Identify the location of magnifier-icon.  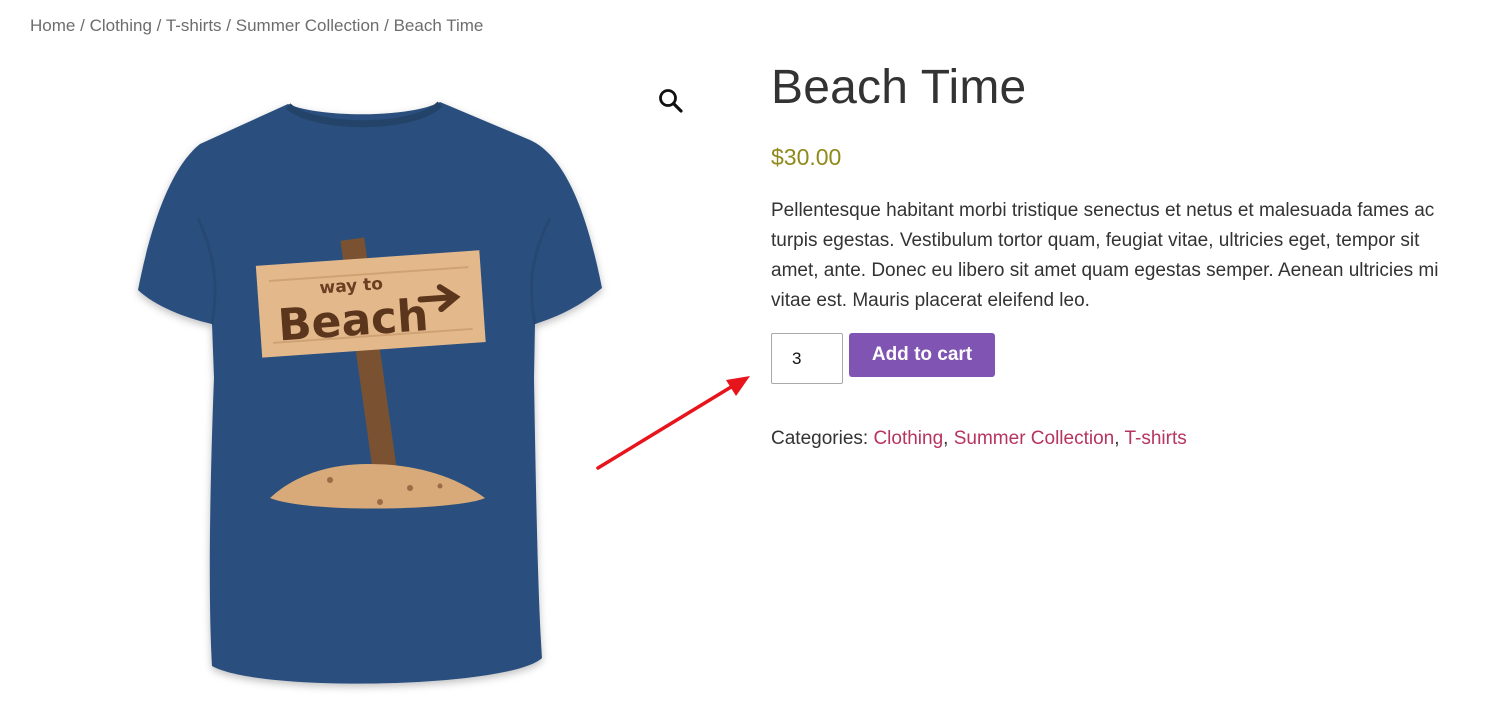
(671, 101).